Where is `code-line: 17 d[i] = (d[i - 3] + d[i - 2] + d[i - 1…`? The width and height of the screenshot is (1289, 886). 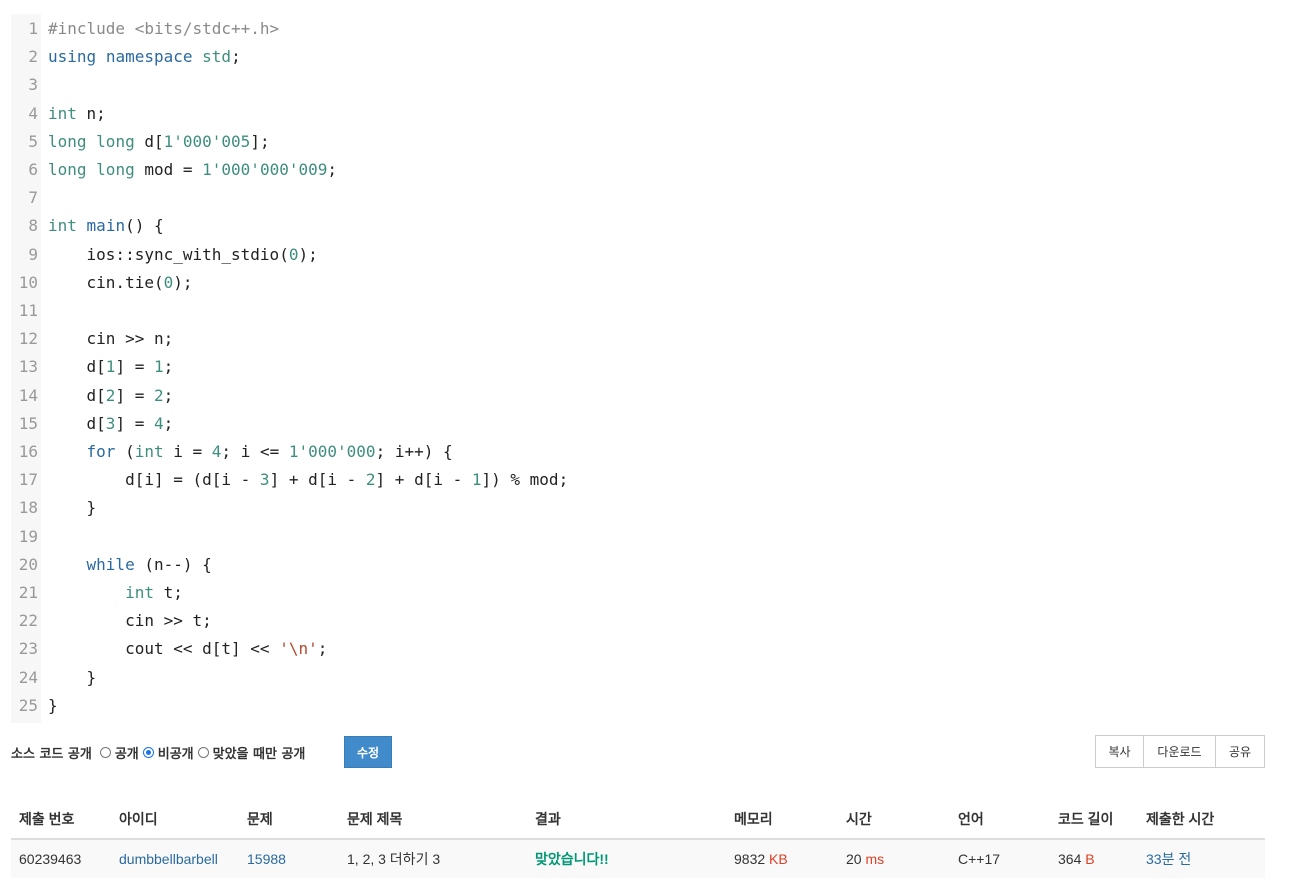
code-line: 17 d[i] = (d[i - 3] + d[i - 2] + d[i - 1… is located at coordinates (638, 480).